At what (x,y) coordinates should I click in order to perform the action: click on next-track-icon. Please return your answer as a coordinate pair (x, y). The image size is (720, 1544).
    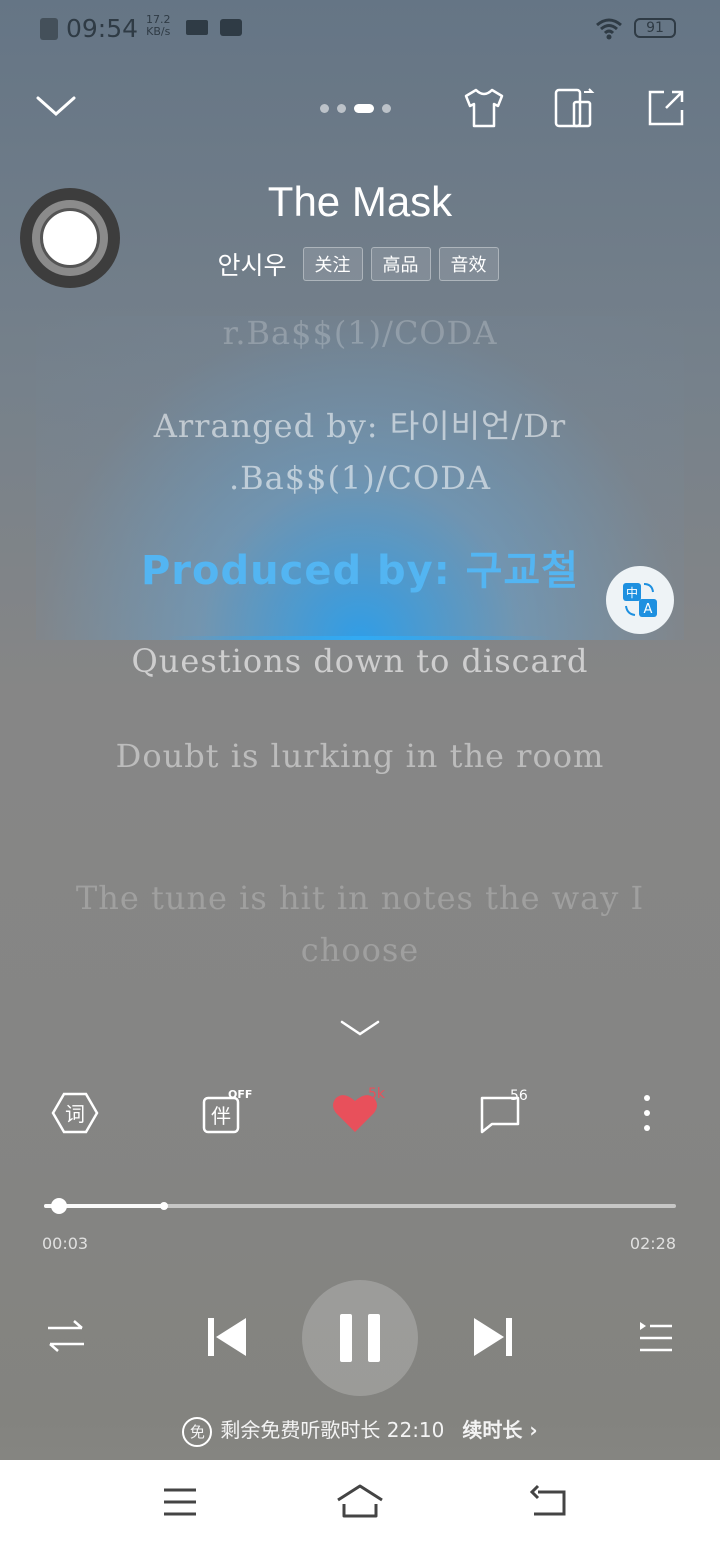
    Looking at the image, I should click on (493, 1337).